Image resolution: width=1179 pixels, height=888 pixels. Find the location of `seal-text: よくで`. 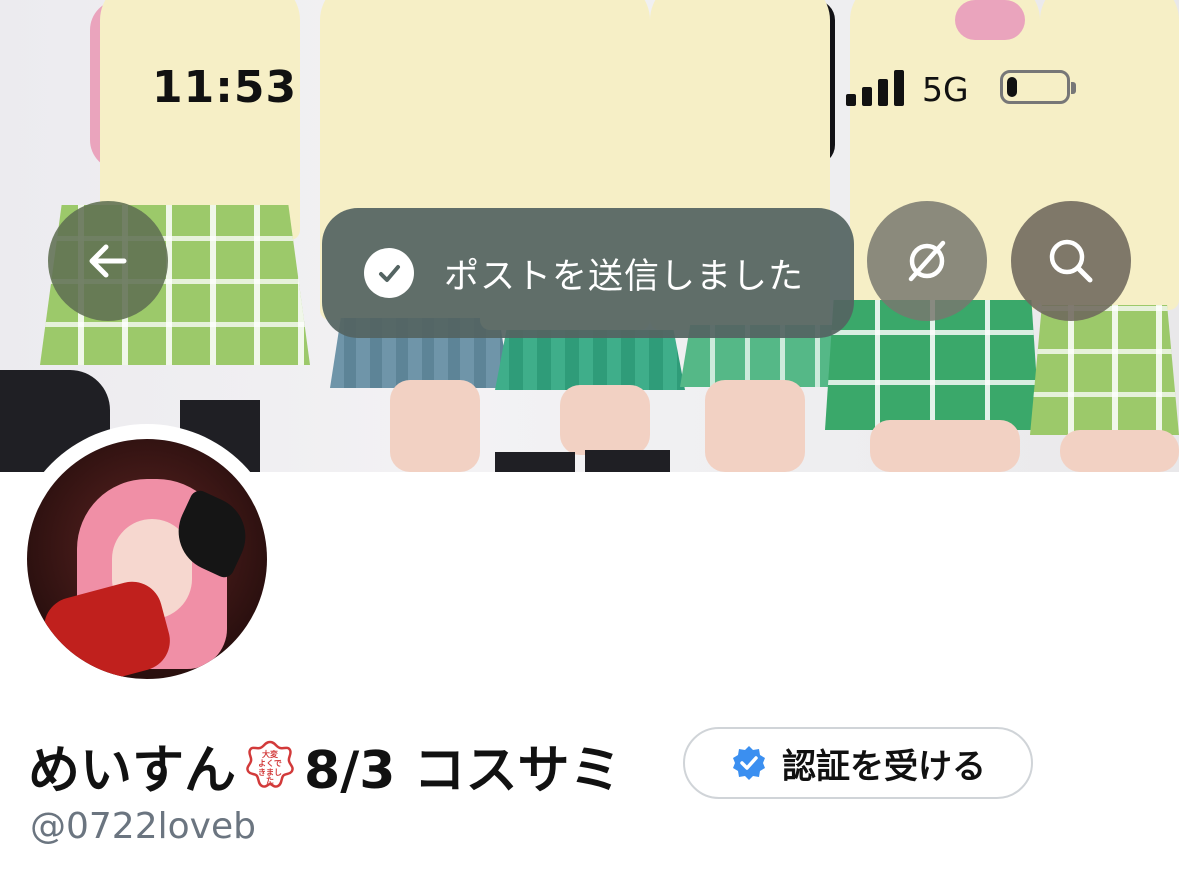

seal-text: よくで is located at coordinates (270, 763).